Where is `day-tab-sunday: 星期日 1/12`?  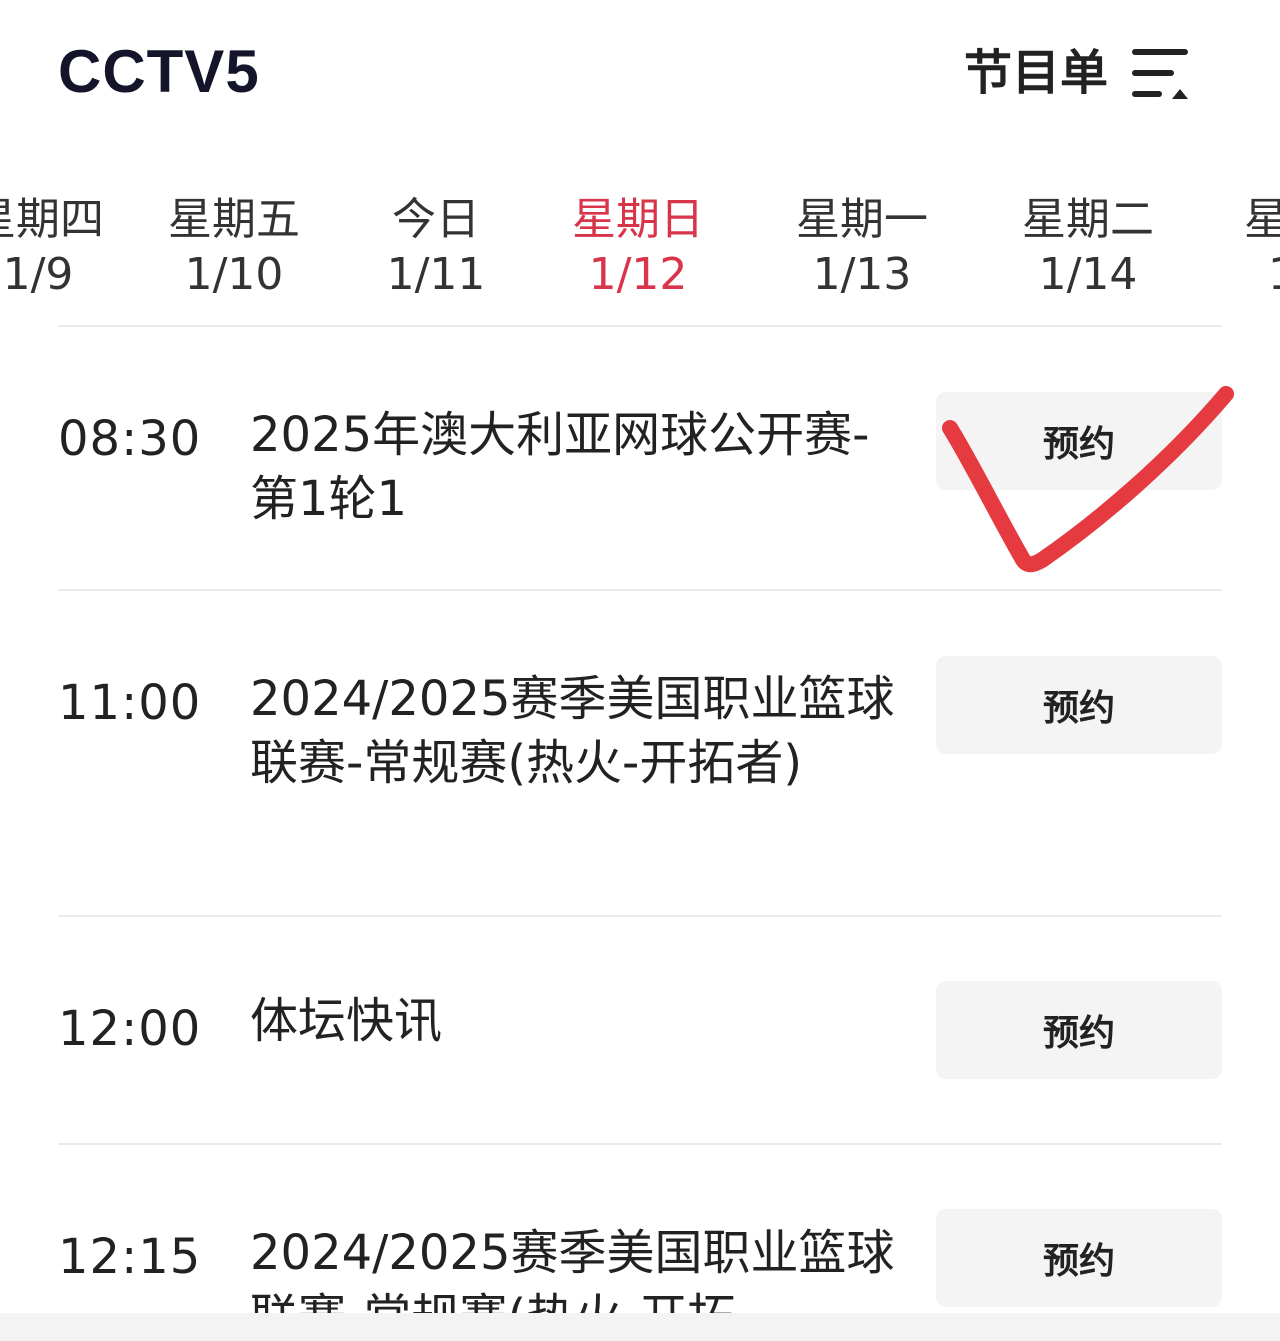
day-tab-sunday: 星期日 1/12 is located at coordinates (638, 245).